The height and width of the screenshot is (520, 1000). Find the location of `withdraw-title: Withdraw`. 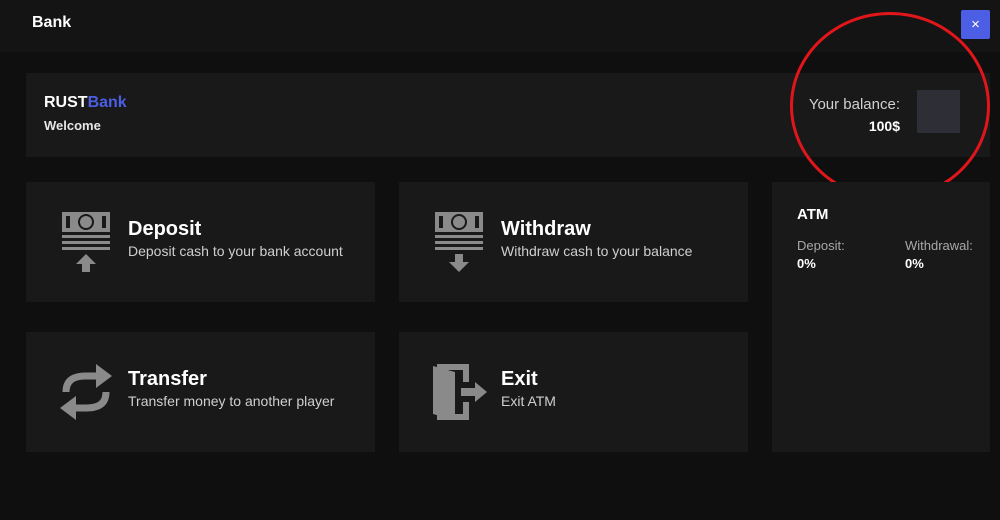

withdraw-title: Withdraw is located at coordinates (546, 229).